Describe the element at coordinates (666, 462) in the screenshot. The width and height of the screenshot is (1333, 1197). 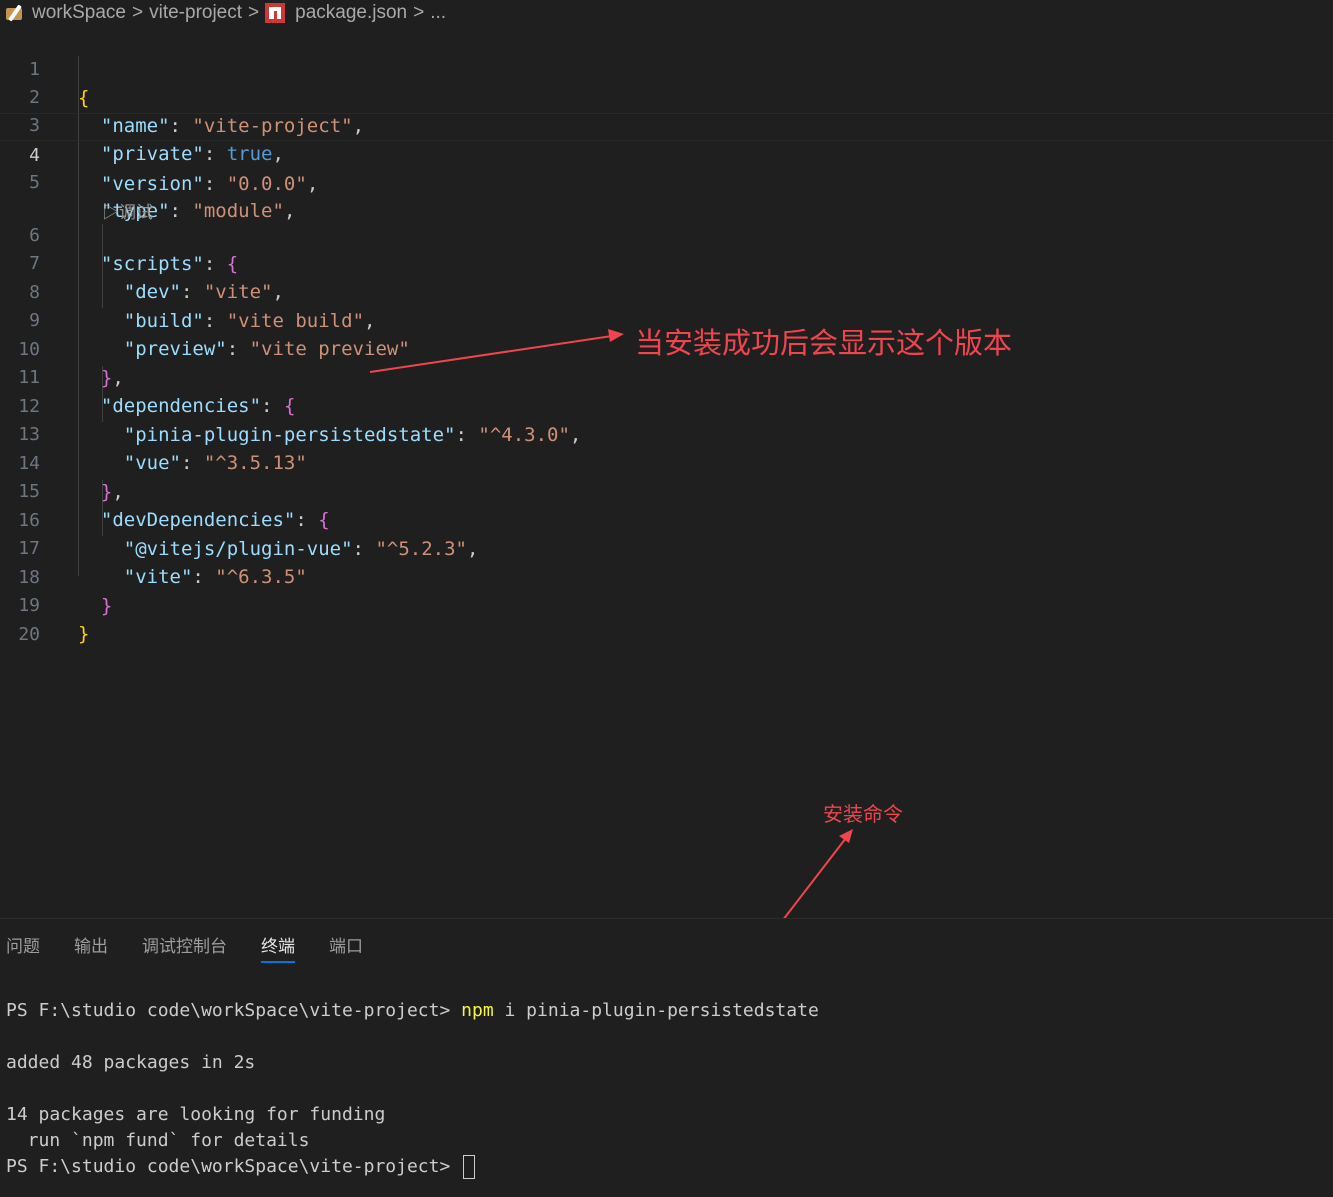
I see `code-line: 14 },` at that location.